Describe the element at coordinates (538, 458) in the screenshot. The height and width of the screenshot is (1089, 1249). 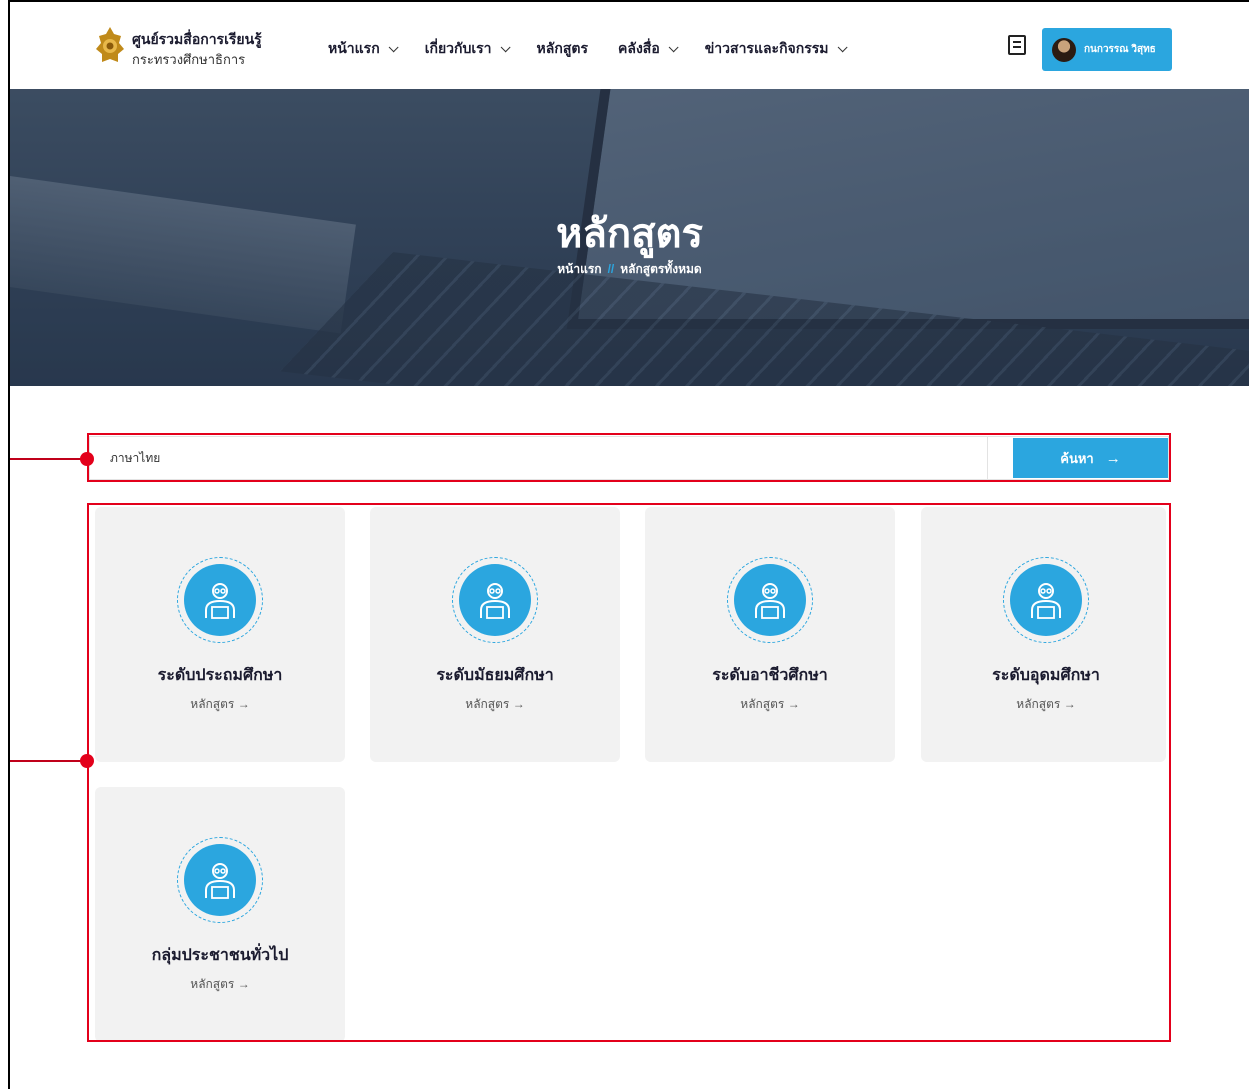
I see `search-input` at that location.